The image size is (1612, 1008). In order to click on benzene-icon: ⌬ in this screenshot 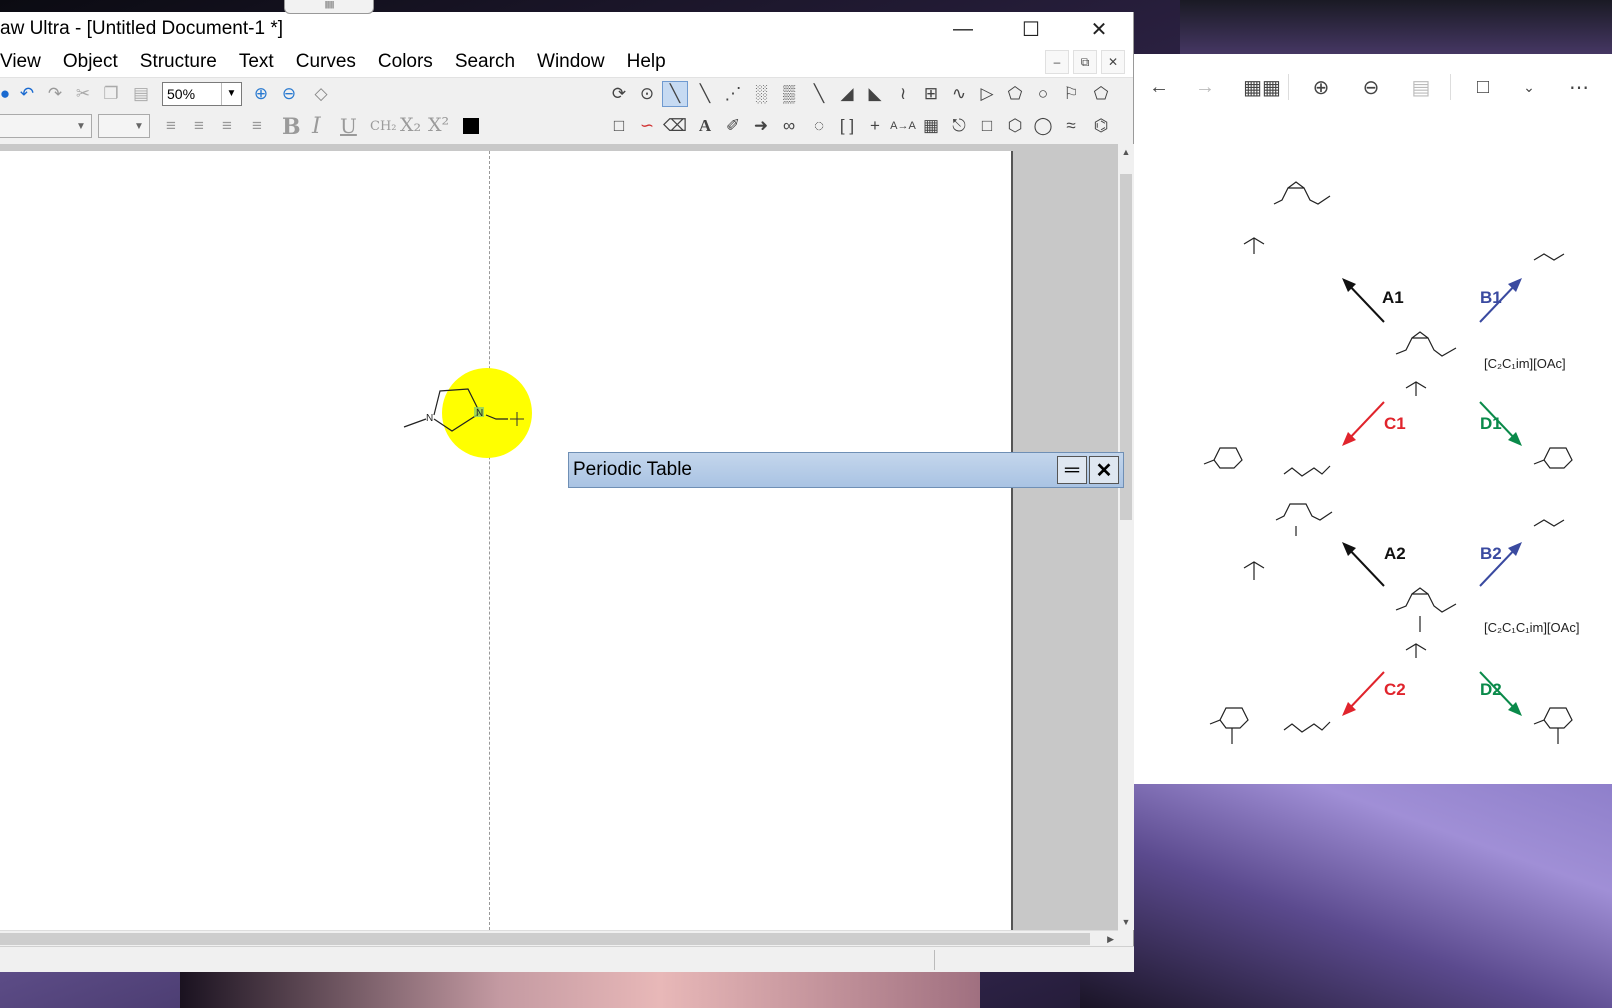, I will do `click(1101, 126)`.